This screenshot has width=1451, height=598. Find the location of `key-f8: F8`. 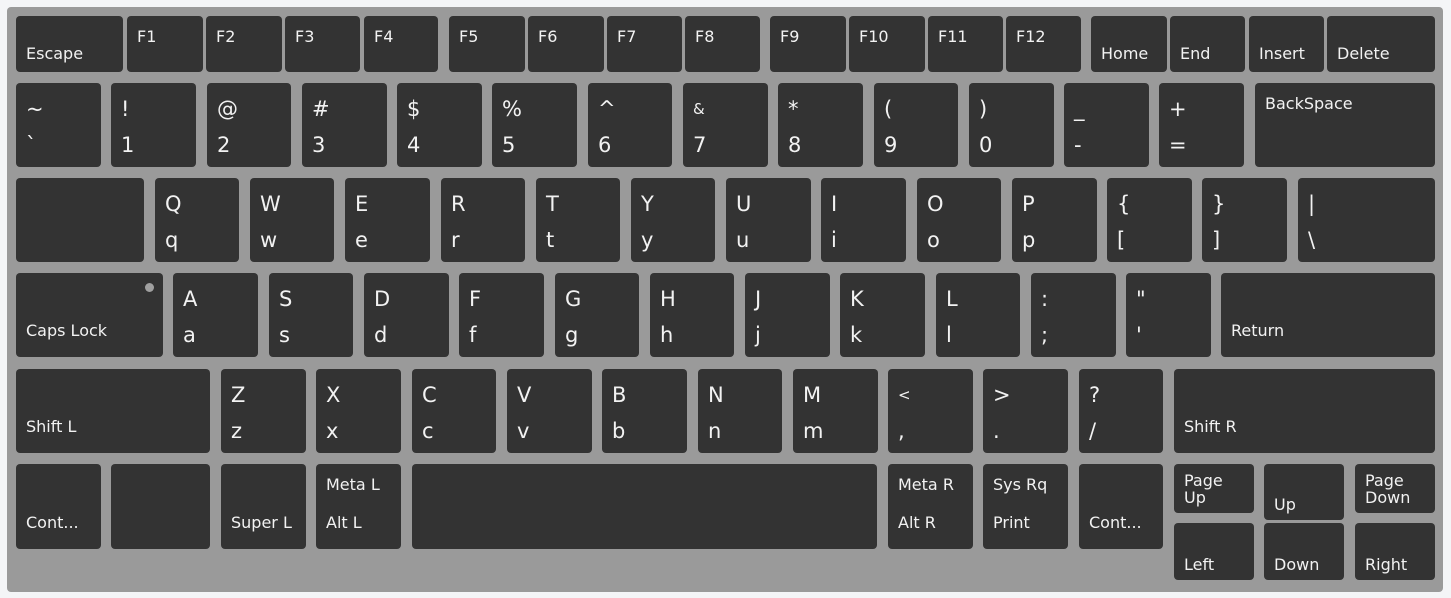

key-f8: F8 is located at coordinates (722, 44).